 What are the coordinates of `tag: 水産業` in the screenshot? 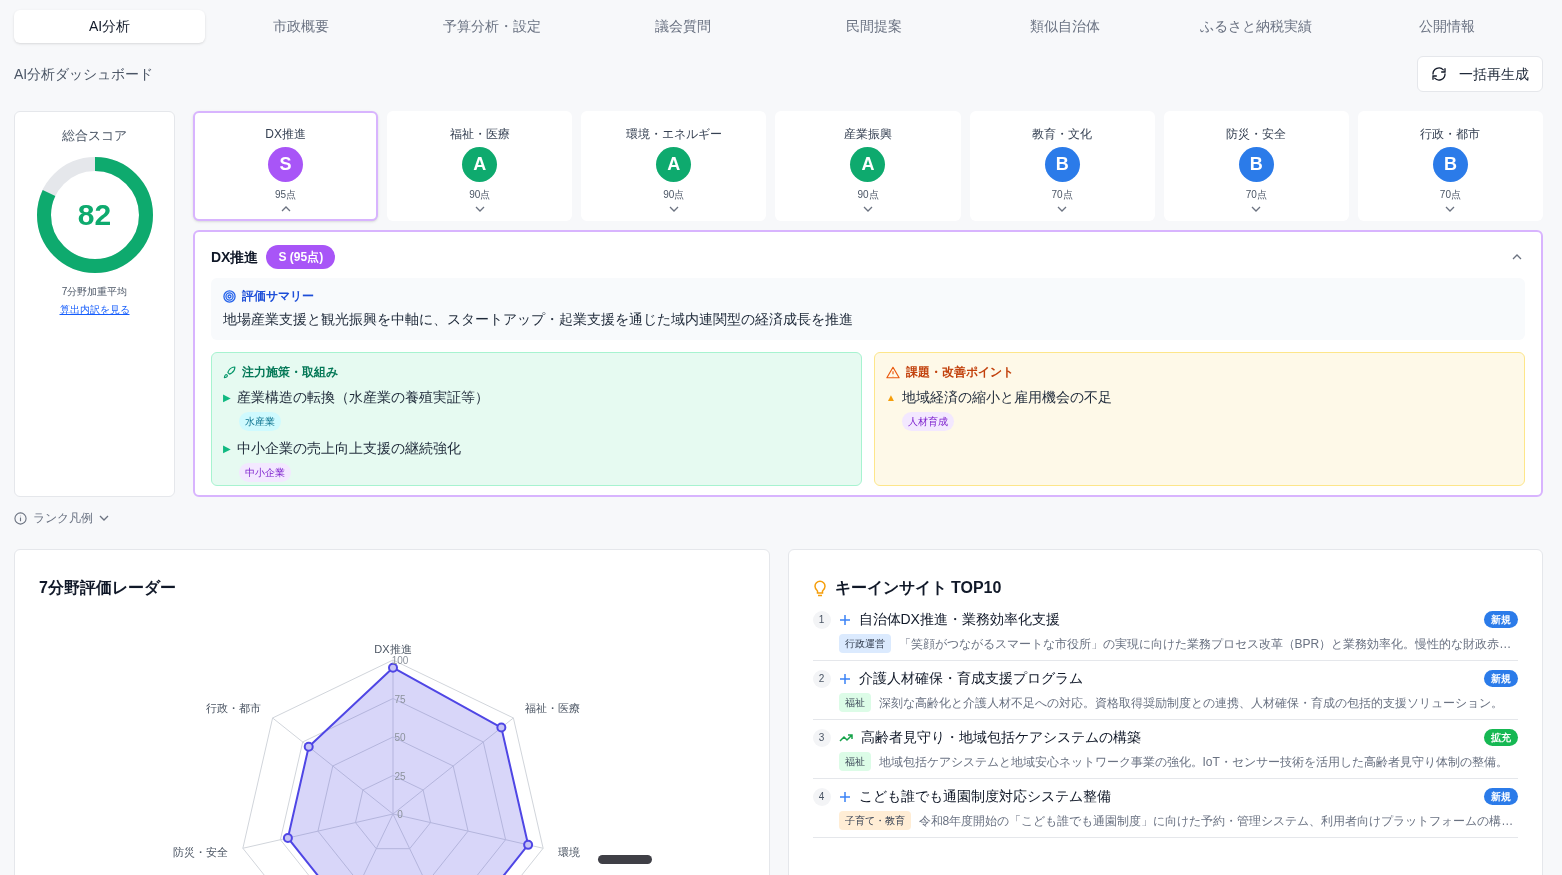 It's located at (260, 421).